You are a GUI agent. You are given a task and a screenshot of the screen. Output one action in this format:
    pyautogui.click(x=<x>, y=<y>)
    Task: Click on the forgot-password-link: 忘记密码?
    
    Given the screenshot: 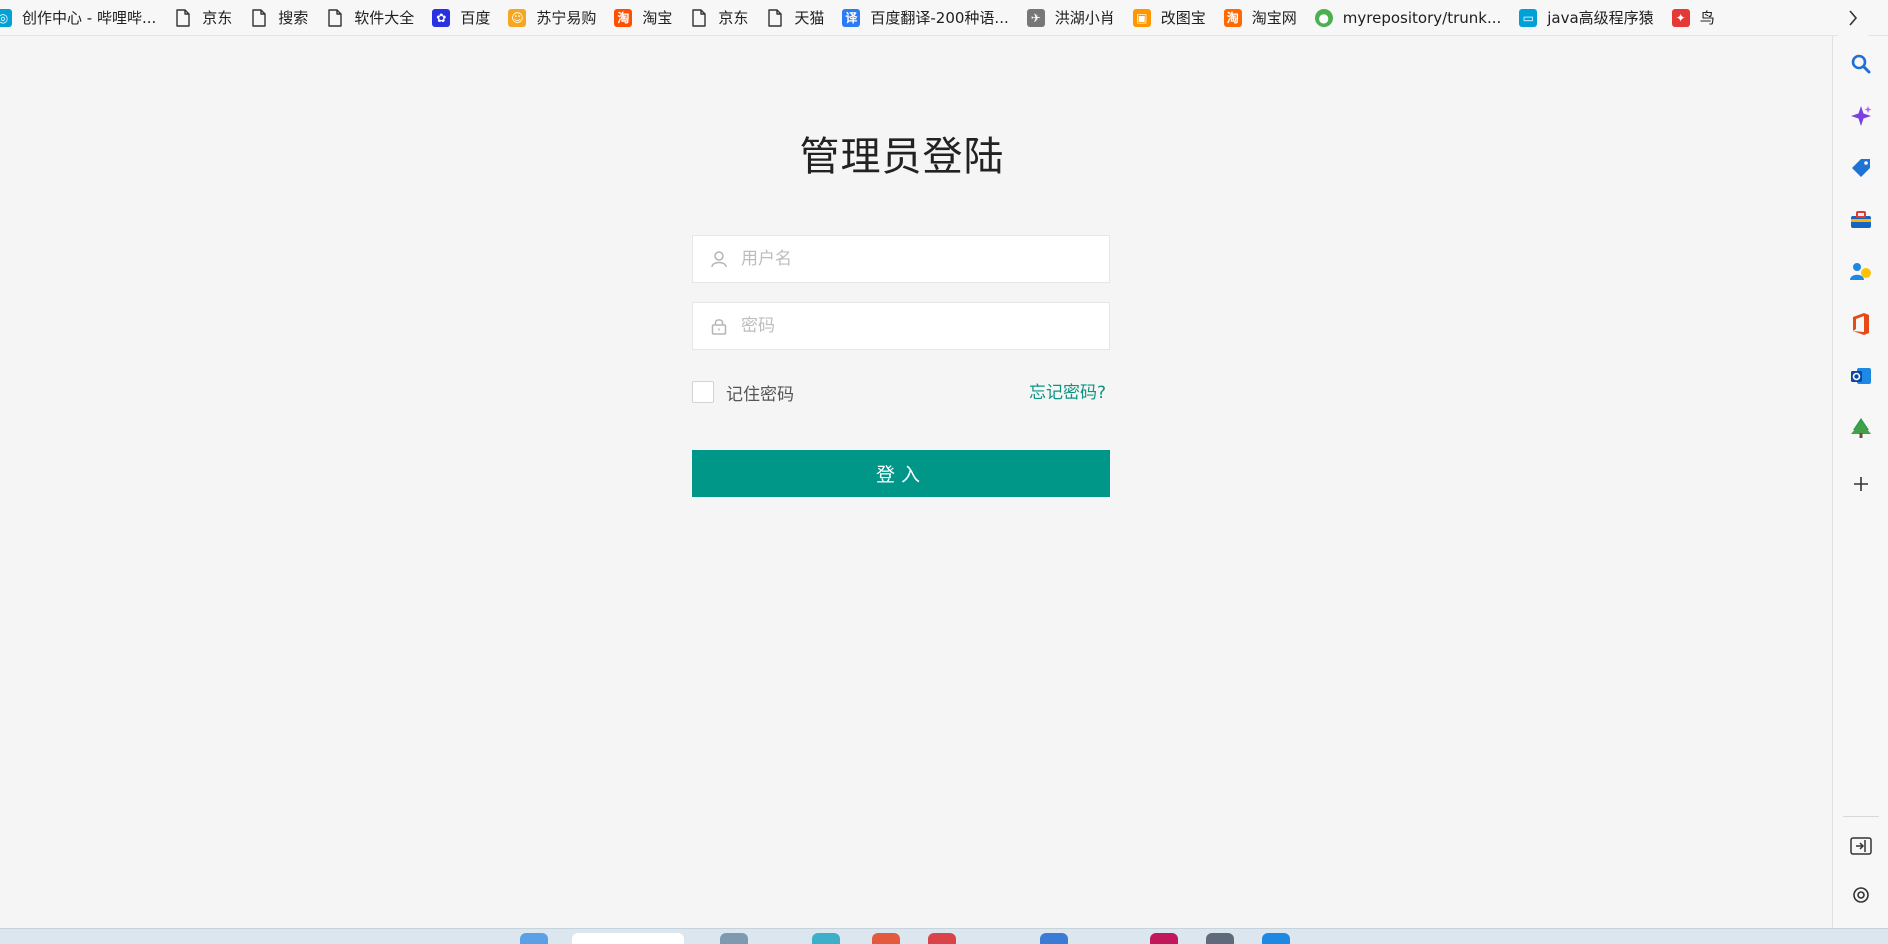 What is the action you would take?
    pyautogui.click(x=1058, y=390)
    